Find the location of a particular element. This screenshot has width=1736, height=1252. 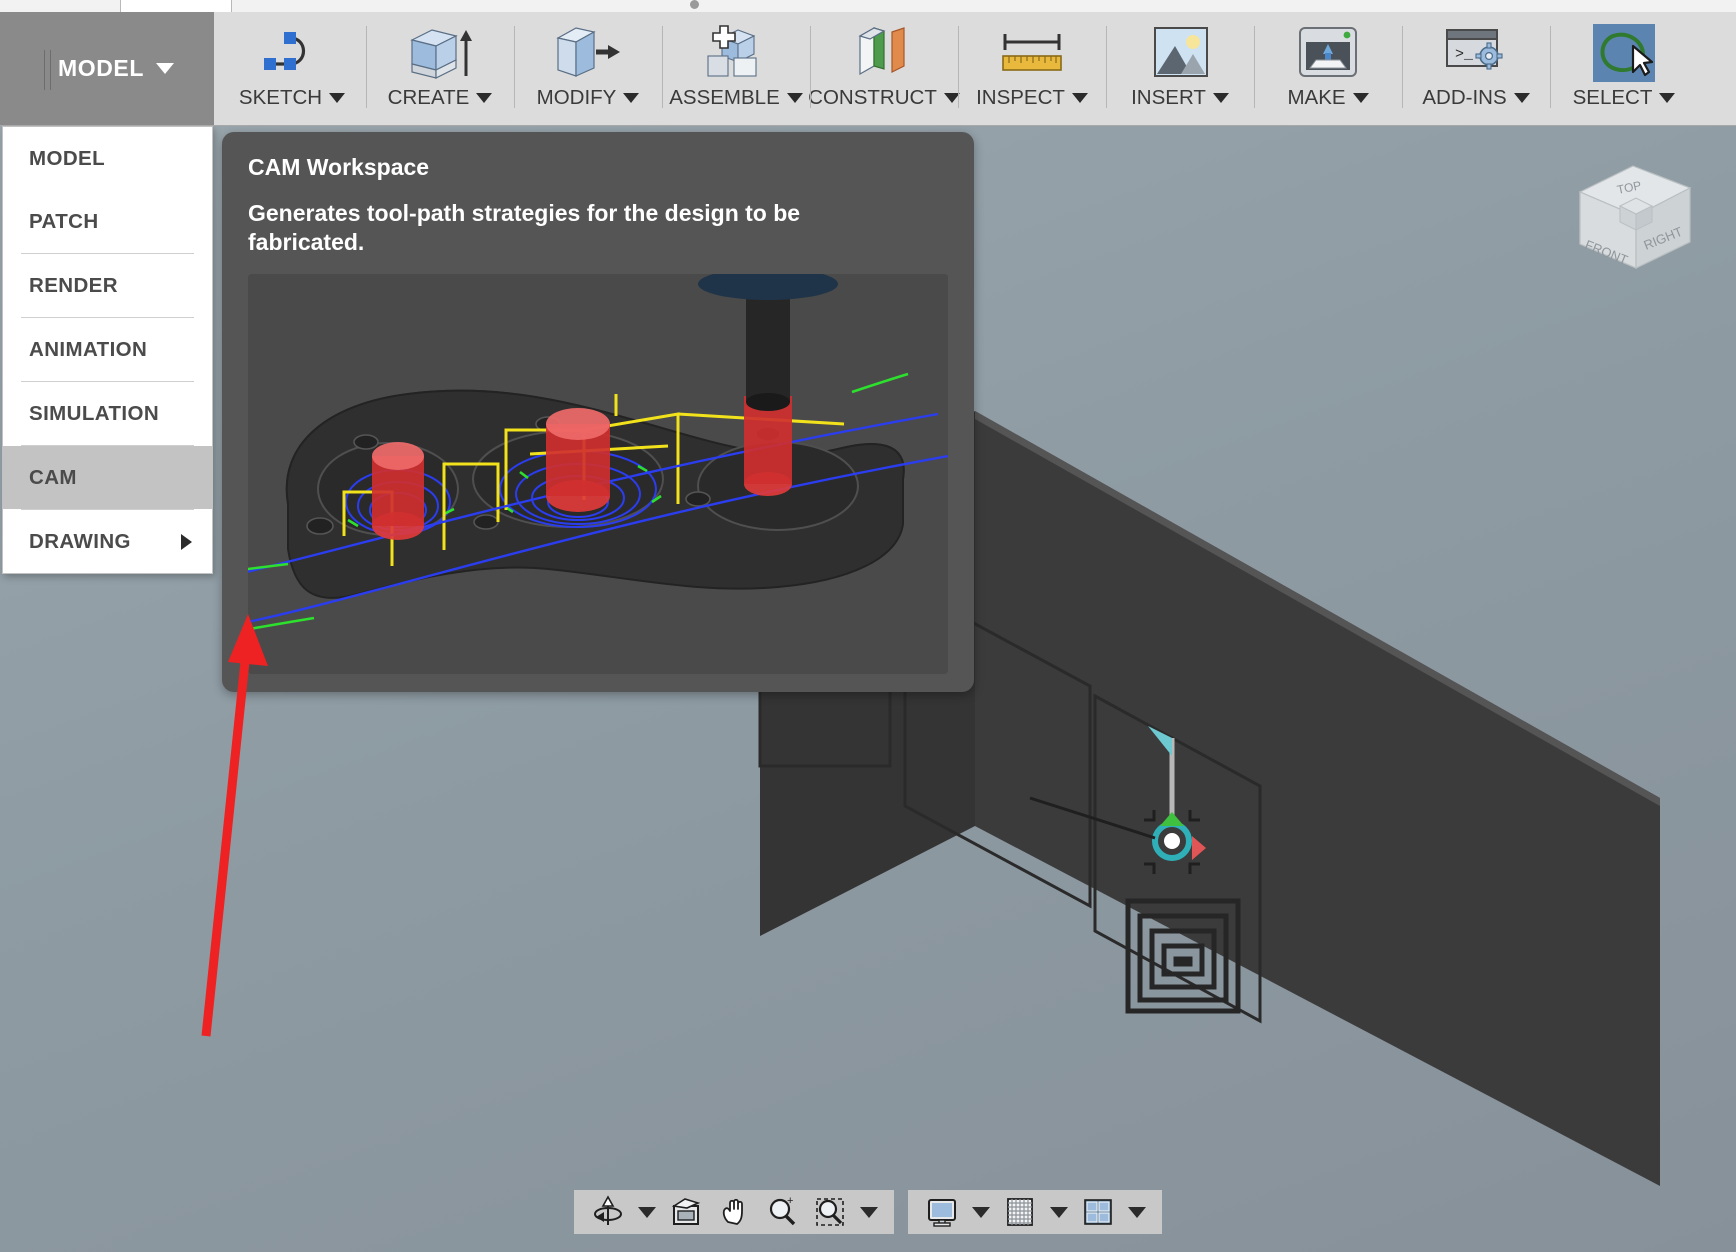

ruler-measure-icon is located at coordinates (1032, 53).